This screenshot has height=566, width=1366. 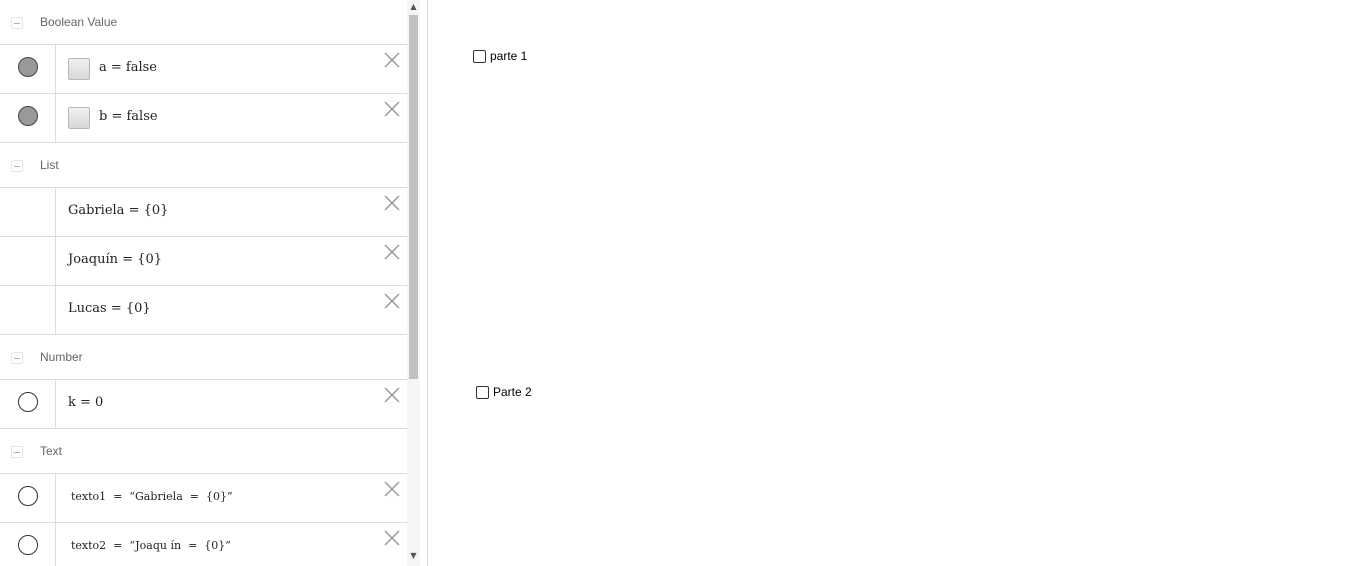 What do you see at coordinates (203, 310) in the screenshot?
I see `algebra-row-lucas: Lucas = {0}` at bounding box center [203, 310].